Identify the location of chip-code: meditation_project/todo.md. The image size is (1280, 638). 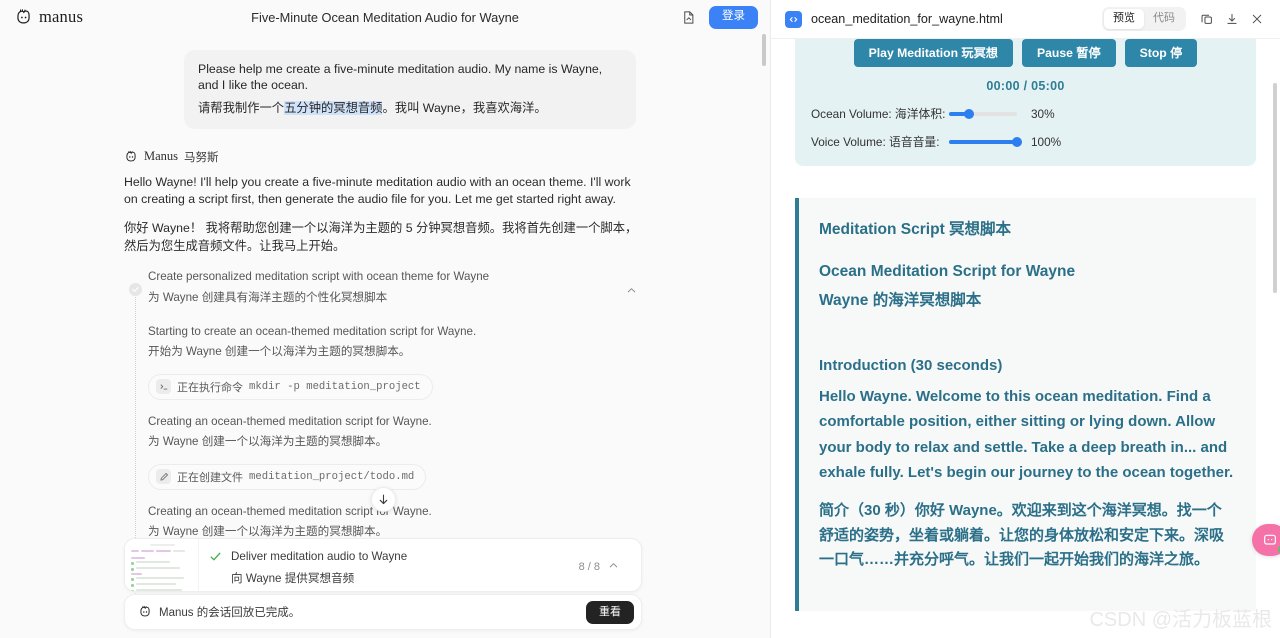
(332, 476).